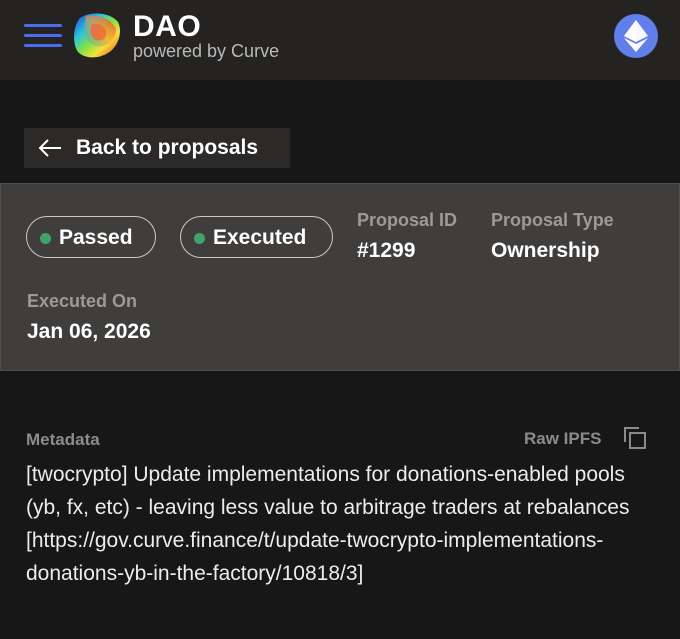  What do you see at coordinates (89, 331) in the screenshot?
I see `executed-on-value: Jan 06, 2026` at bounding box center [89, 331].